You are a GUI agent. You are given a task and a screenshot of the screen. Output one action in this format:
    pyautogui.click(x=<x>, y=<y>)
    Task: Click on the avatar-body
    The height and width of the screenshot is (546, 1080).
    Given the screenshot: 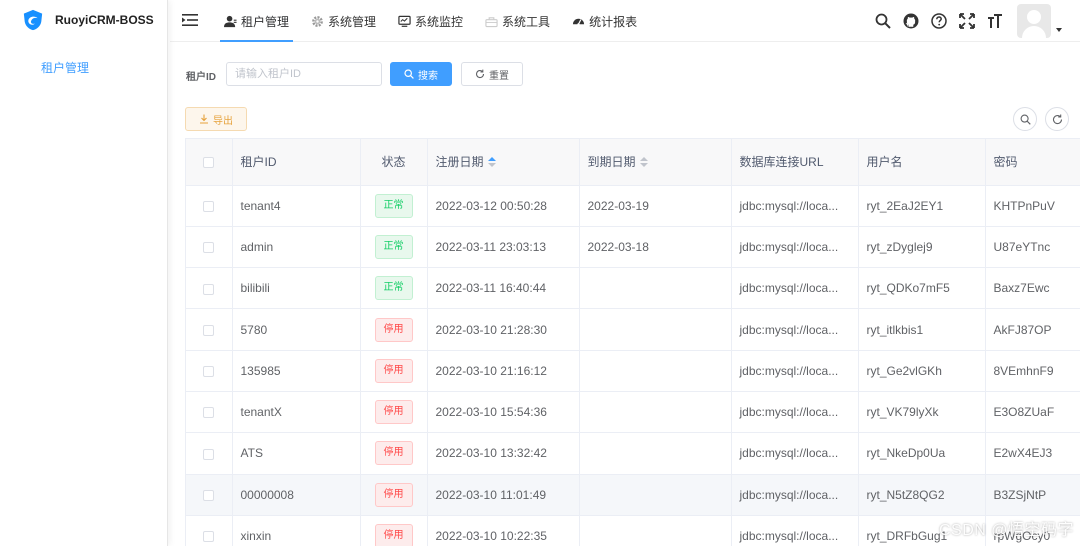 What is the action you would take?
    pyautogui.click(x=1034, y=32)
    